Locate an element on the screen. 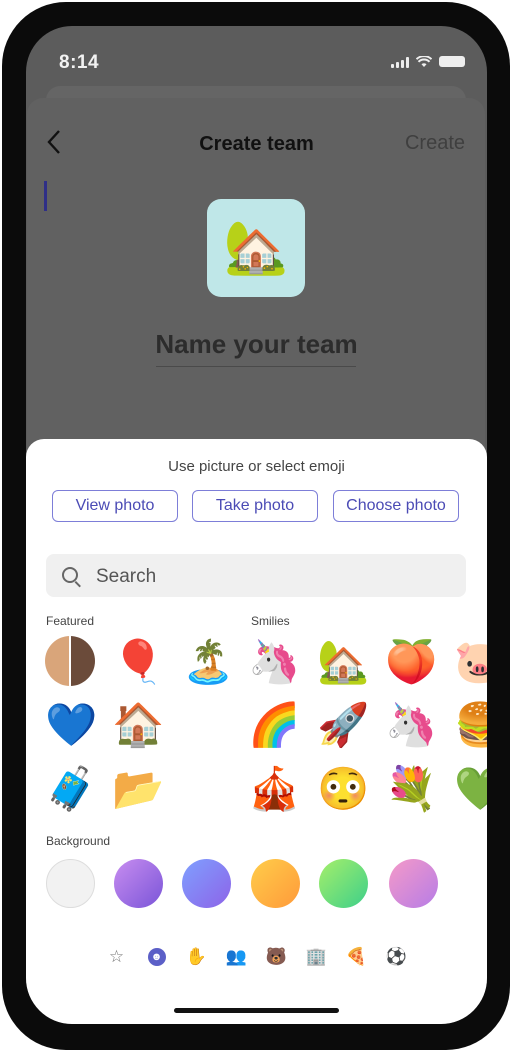 Image resolution: width=512 pixels, height=1052 pixels. status-icons is located at coordinates (428, 62).